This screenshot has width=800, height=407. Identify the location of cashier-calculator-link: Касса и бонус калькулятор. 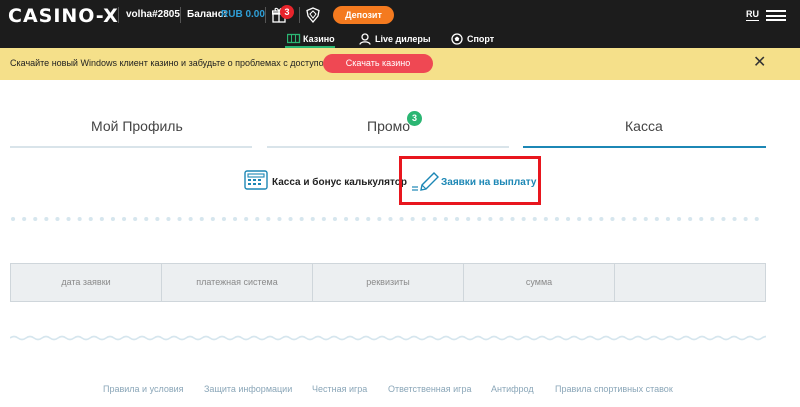
(339, 182).